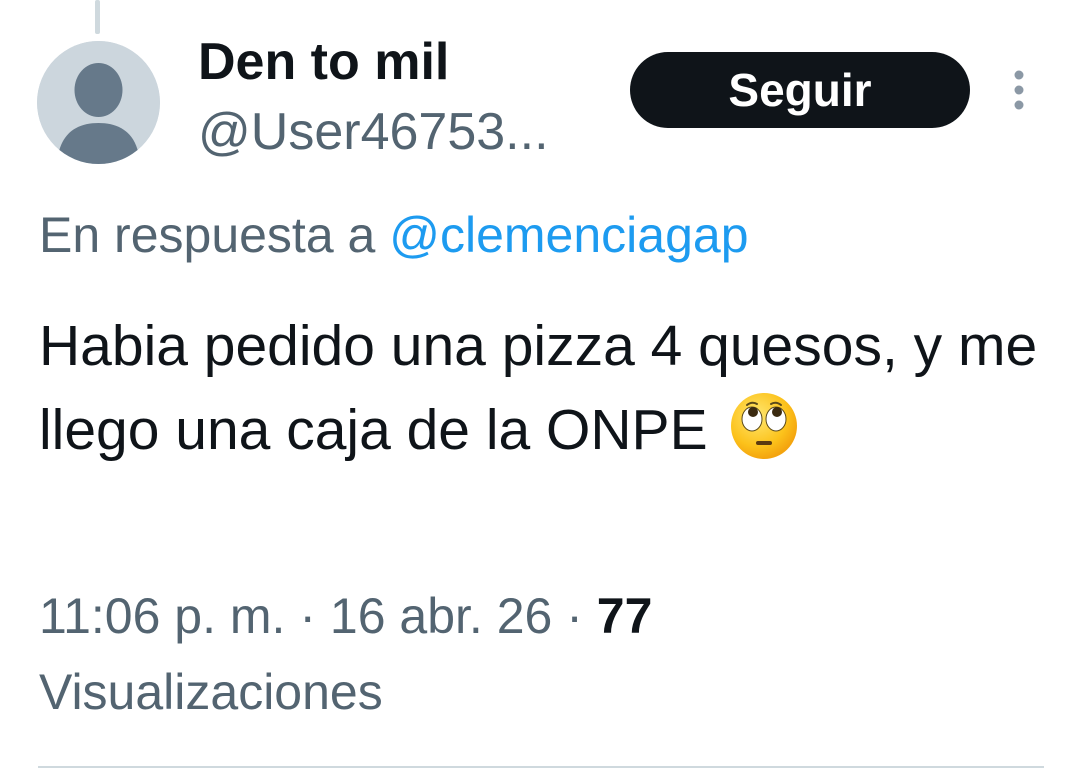 The width and height of the screenshot is (1080, 772). Describe the element at coordinates (624, 616) in the screenshot. I see `views-count: 77` at that location.